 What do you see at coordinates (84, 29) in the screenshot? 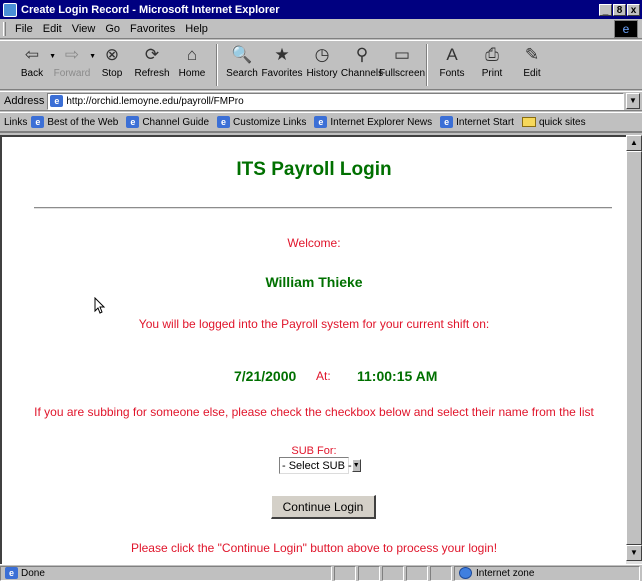
I see `menu-view: View` at bounding box center [84, 29].